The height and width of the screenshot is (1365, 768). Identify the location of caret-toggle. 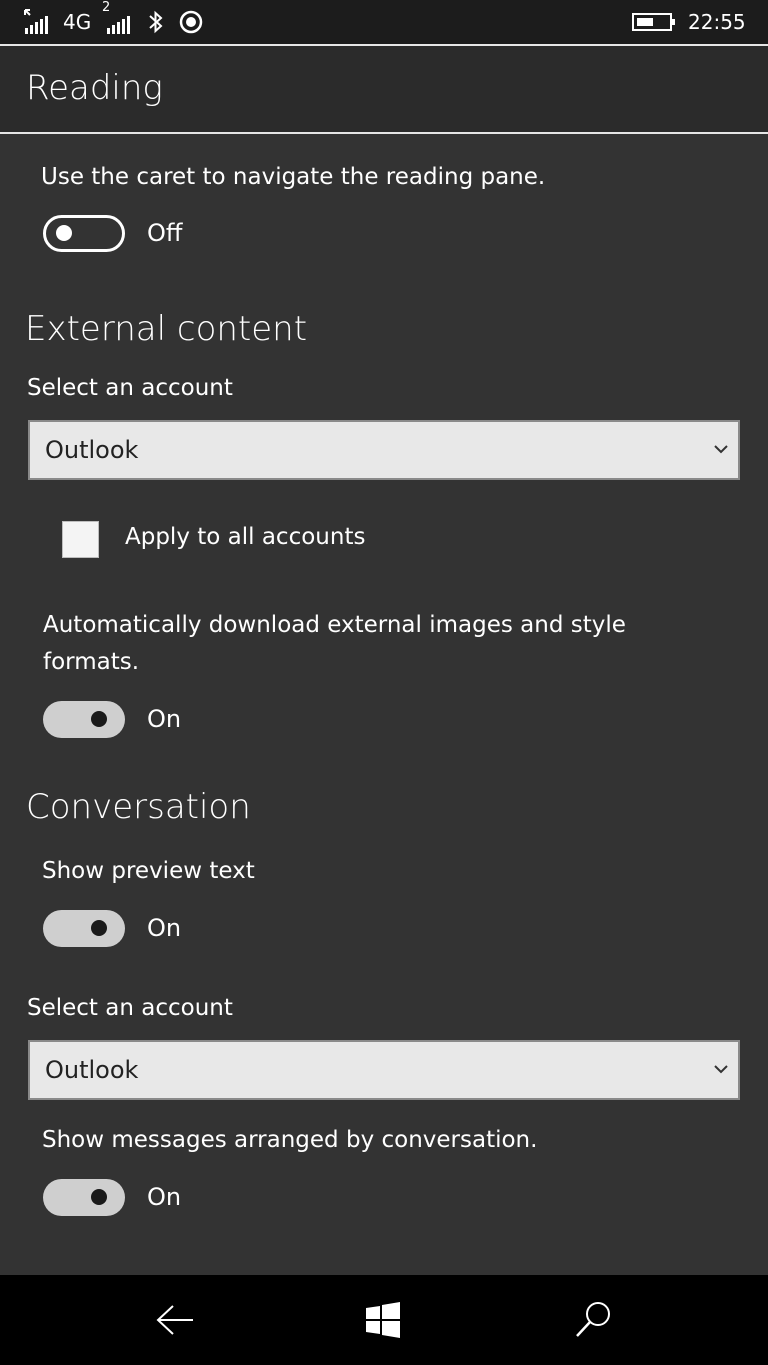
(84, 233).